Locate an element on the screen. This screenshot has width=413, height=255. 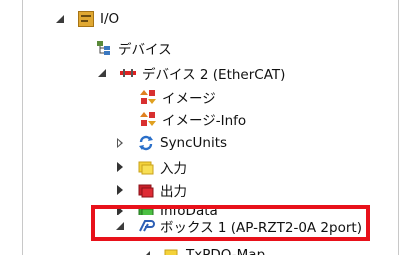
highlight-box is located at coordinates (230, 223).